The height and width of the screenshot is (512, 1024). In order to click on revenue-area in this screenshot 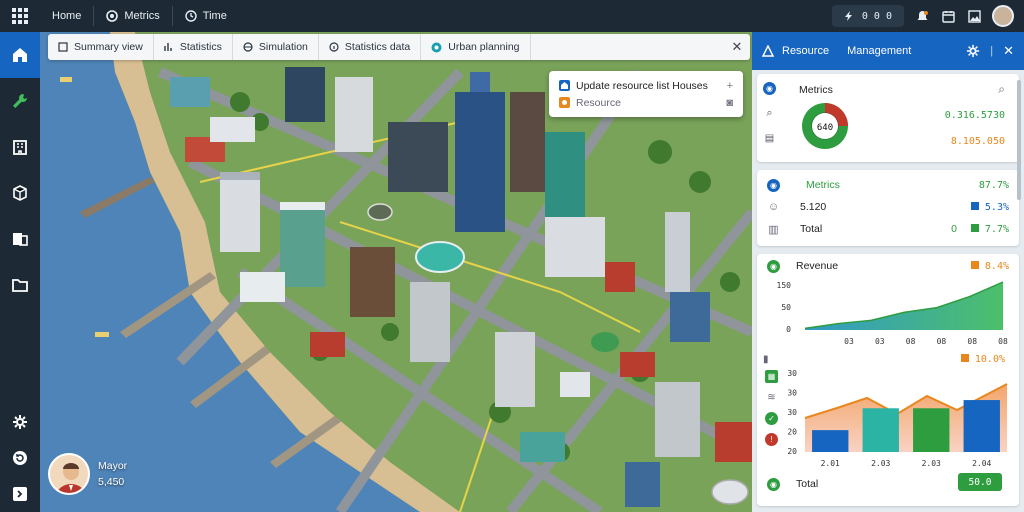, I will do `click(904, 306)`.